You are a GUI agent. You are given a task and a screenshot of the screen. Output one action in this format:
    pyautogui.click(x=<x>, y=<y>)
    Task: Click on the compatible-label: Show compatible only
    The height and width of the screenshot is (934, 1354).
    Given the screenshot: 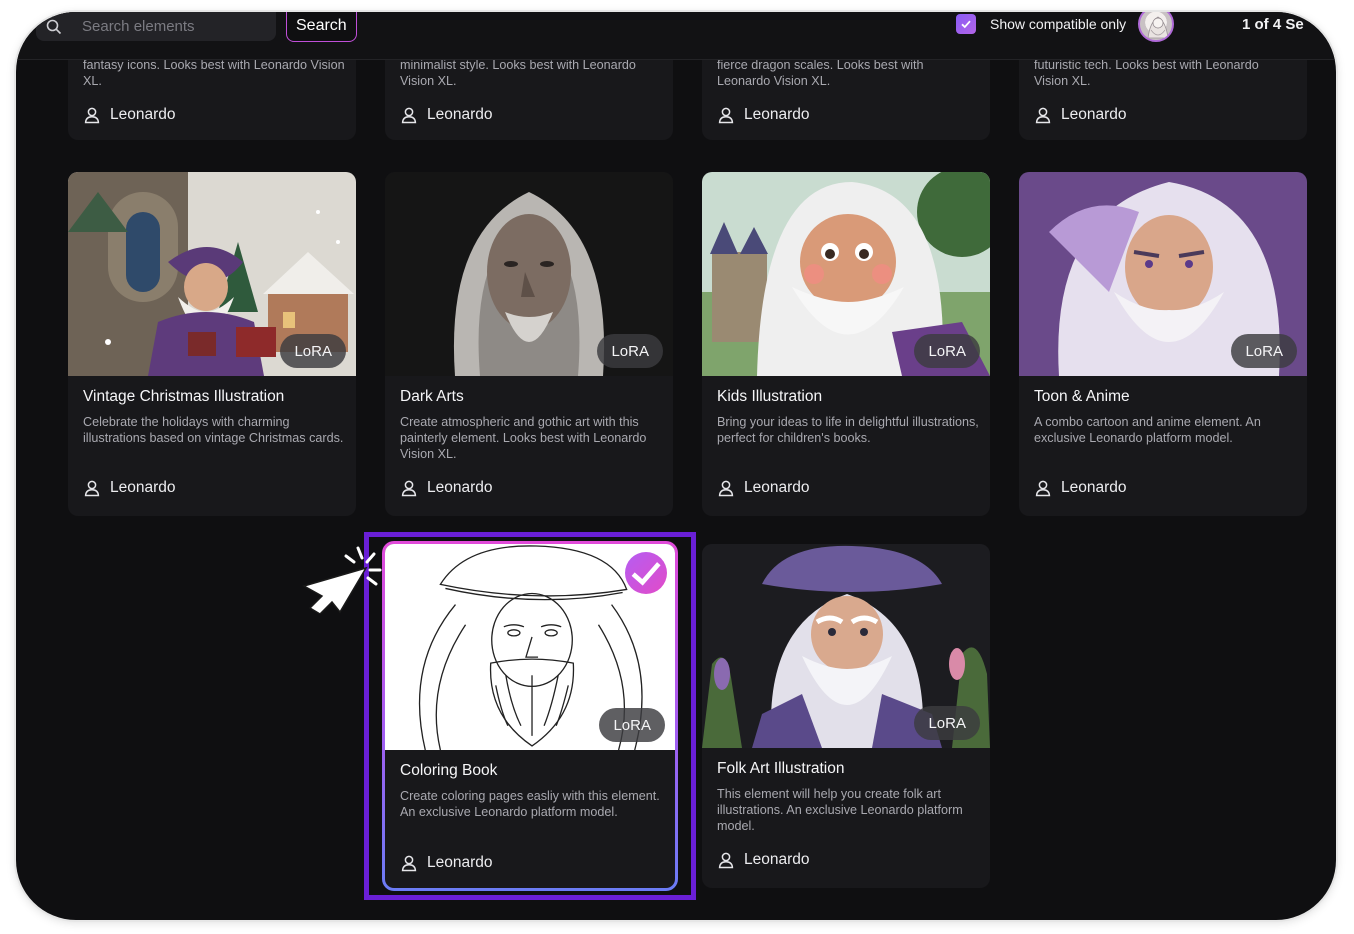 What is the action you would take?
    pyautogui.click(x=1058, y=24)
    